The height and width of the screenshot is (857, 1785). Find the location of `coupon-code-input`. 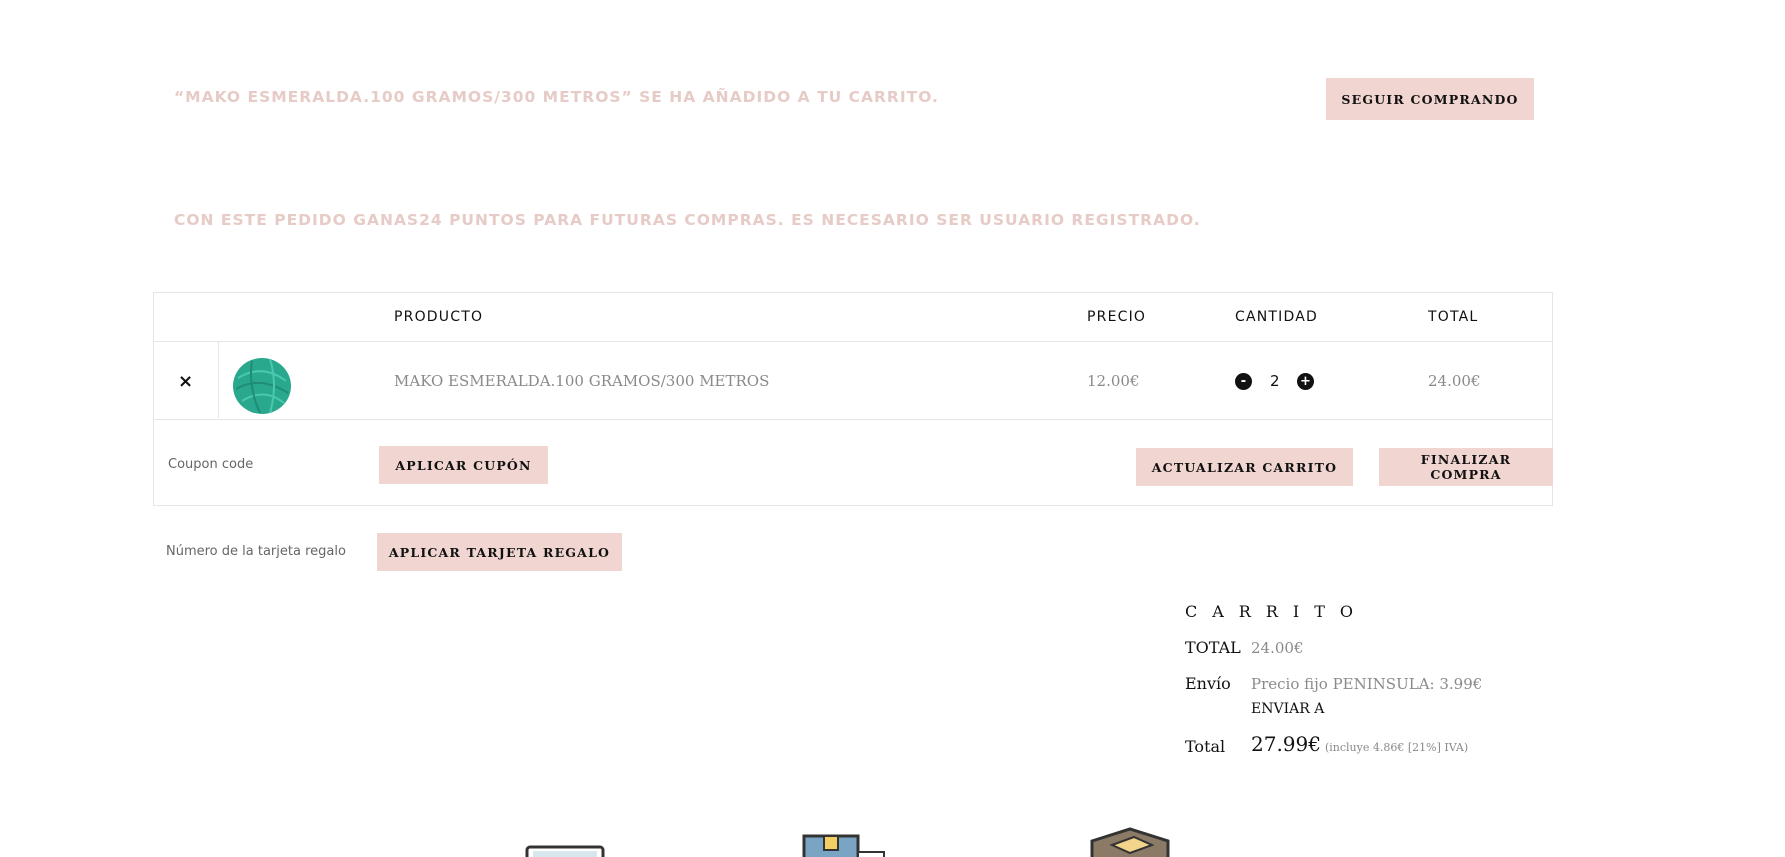

coupon-code-input is located at coordinates (253, 464).